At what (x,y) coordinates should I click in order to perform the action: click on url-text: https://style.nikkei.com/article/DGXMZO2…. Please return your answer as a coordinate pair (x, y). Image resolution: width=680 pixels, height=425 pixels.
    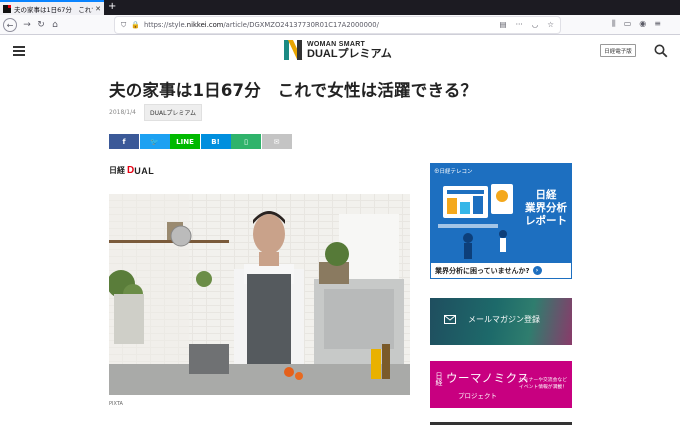
    Looking at the image, I should click on (261, 25).